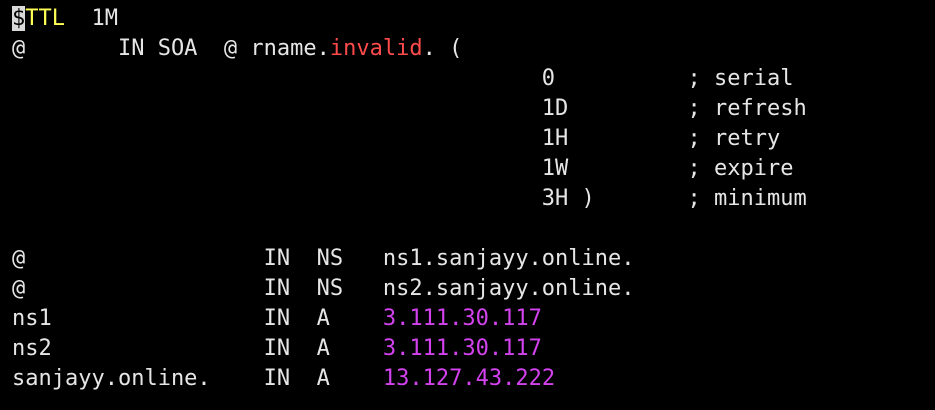  I want to click on a-record-ns1: ns1 IN A 3.111.30.117, so click(277, 319).